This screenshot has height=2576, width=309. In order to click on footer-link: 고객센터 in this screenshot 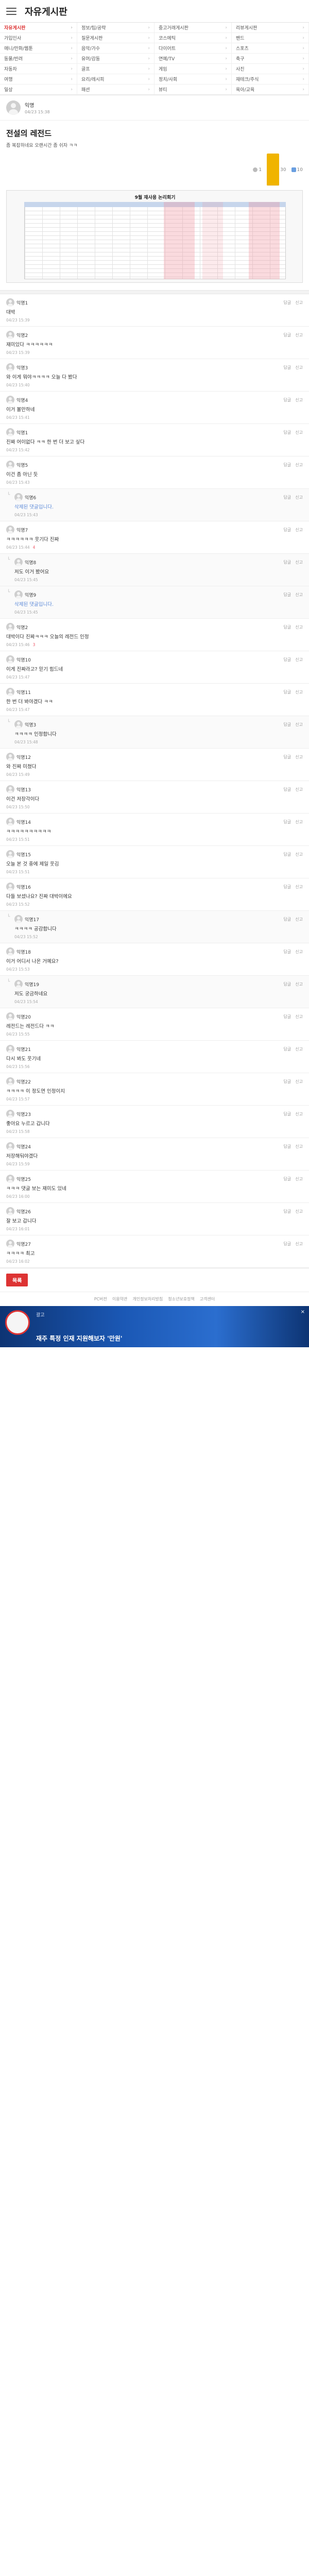, I will do `click(207, 1299)`.